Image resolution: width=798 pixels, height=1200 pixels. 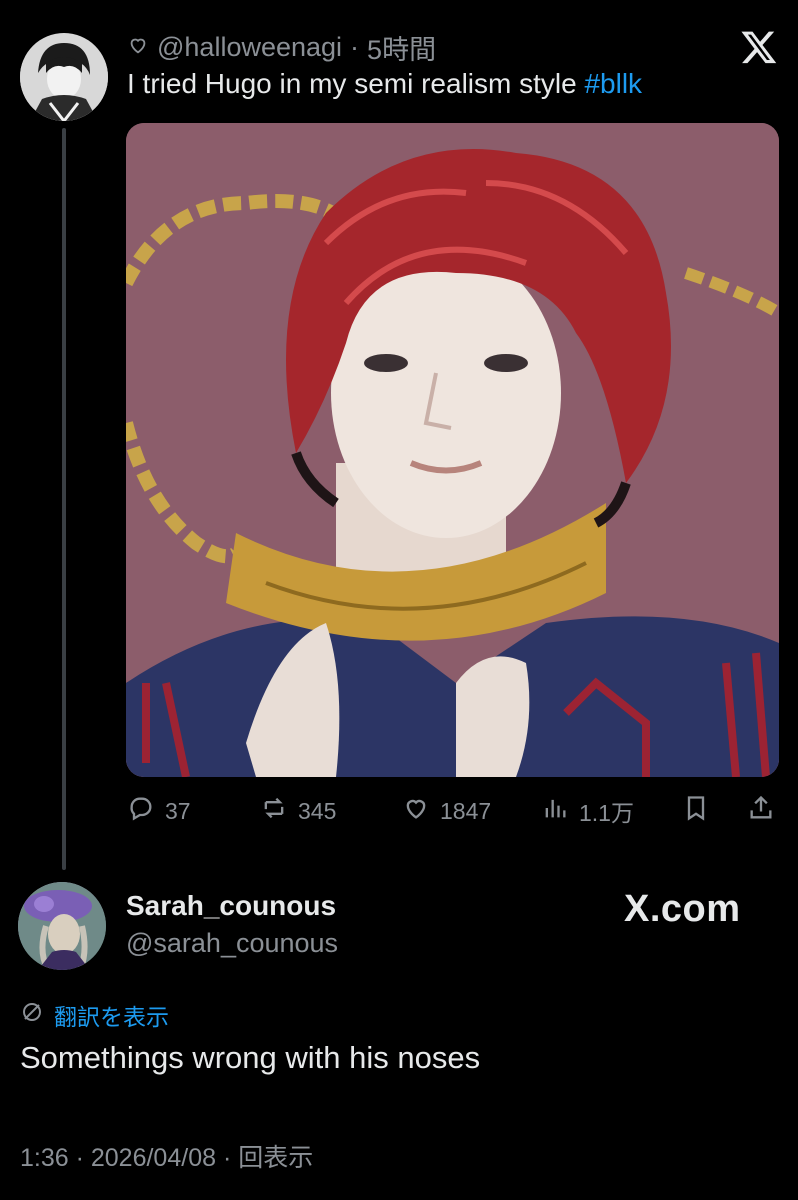 I want to click on share-action, so click(x=761, y=811).